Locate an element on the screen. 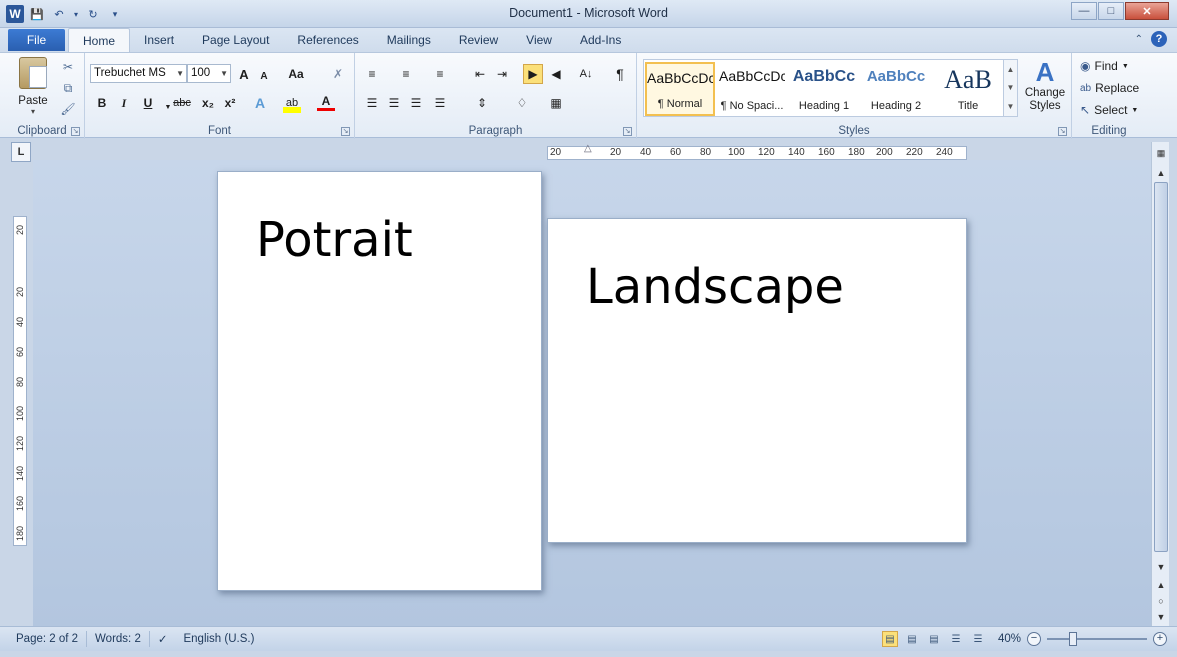 The width and height of the screenshot is (1177, 657). indent-marker-icon: △ is located at coordinates (588, 148).